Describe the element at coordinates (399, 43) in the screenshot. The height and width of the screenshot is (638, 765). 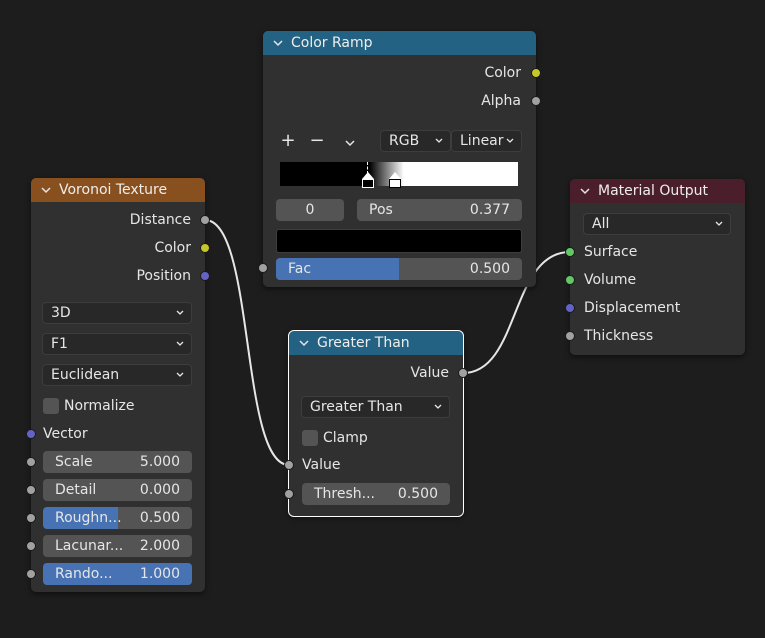
I see `color-ramp-header: Color Ramp` at that location.